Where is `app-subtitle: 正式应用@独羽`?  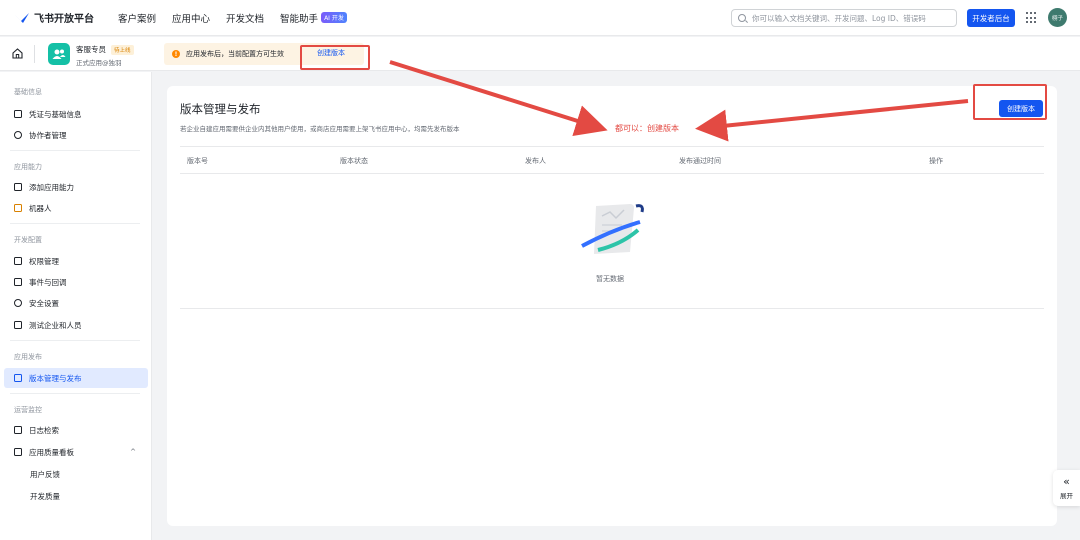 app-subtitle: 正式应用@独羽 is located at coordinates (99, 63).